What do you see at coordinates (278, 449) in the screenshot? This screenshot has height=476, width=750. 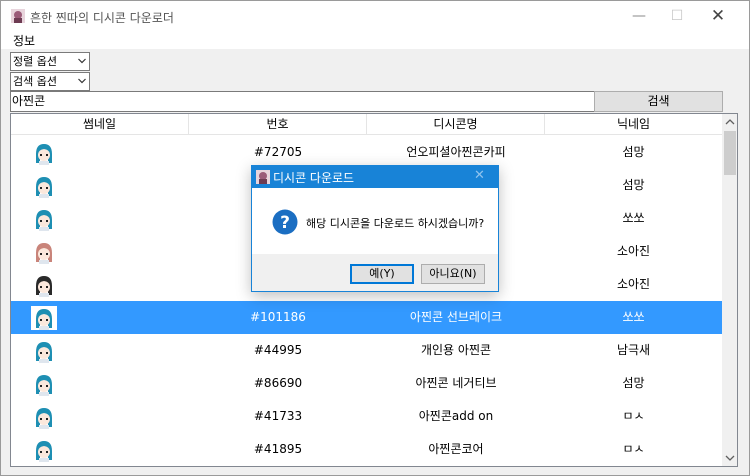 I see `row-number: #41895` at bounding box center [278, 449].